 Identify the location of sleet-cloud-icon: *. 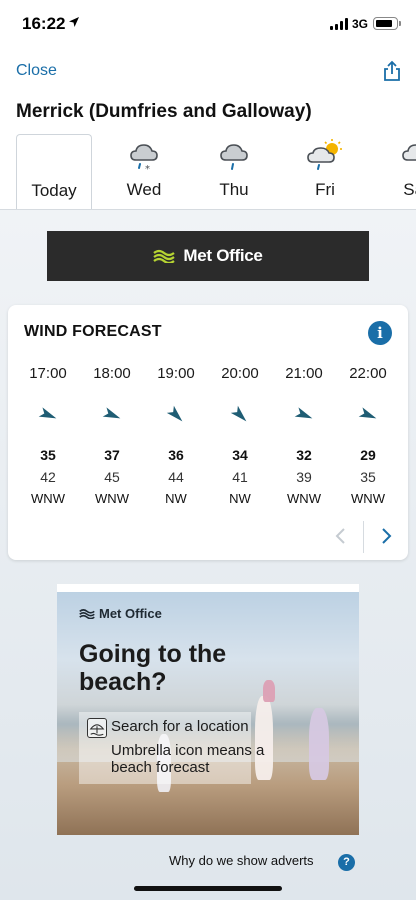
(144, 159).